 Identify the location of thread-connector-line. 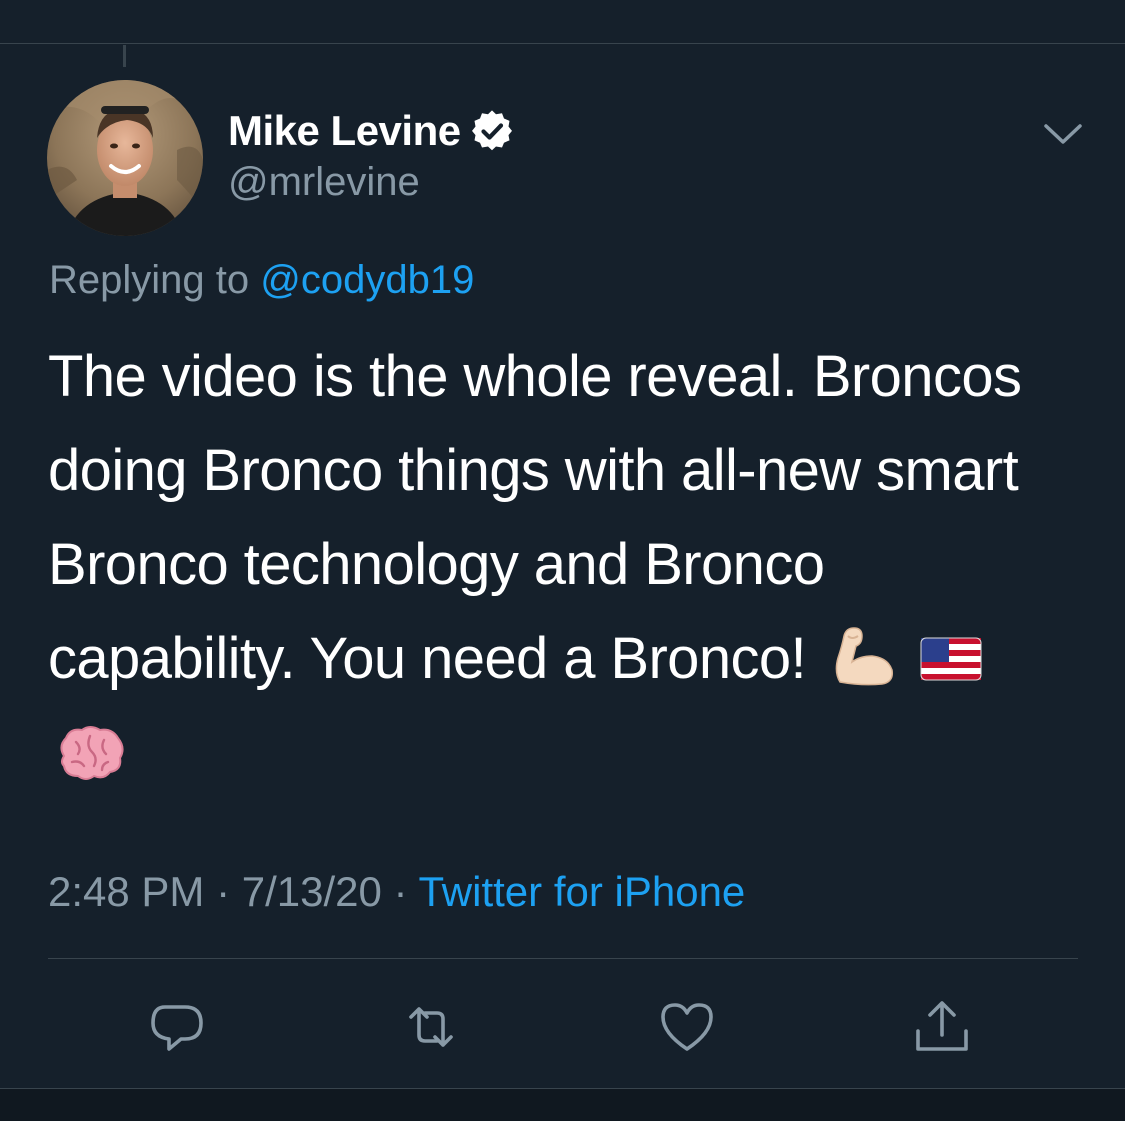
(124, 56).